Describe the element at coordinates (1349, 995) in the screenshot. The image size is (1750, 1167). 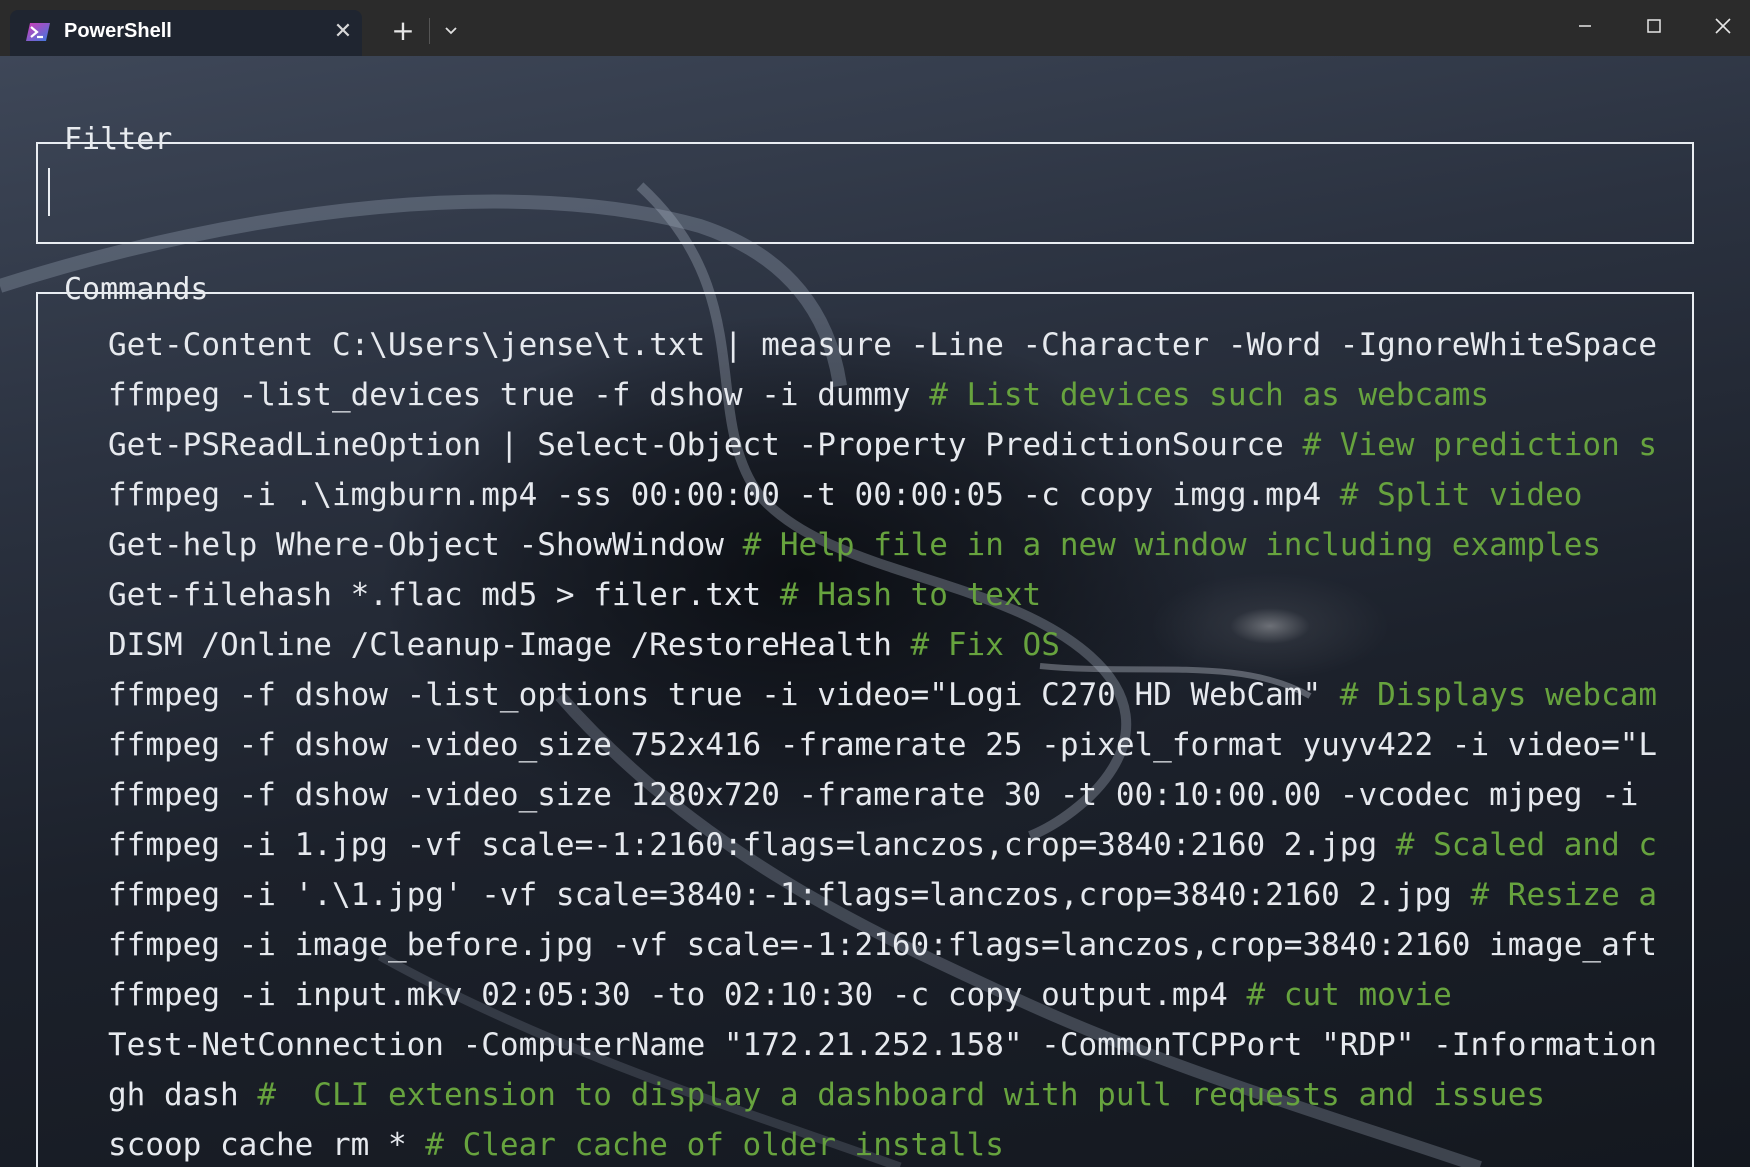
I see `command-comment: # cut movie` at that location.